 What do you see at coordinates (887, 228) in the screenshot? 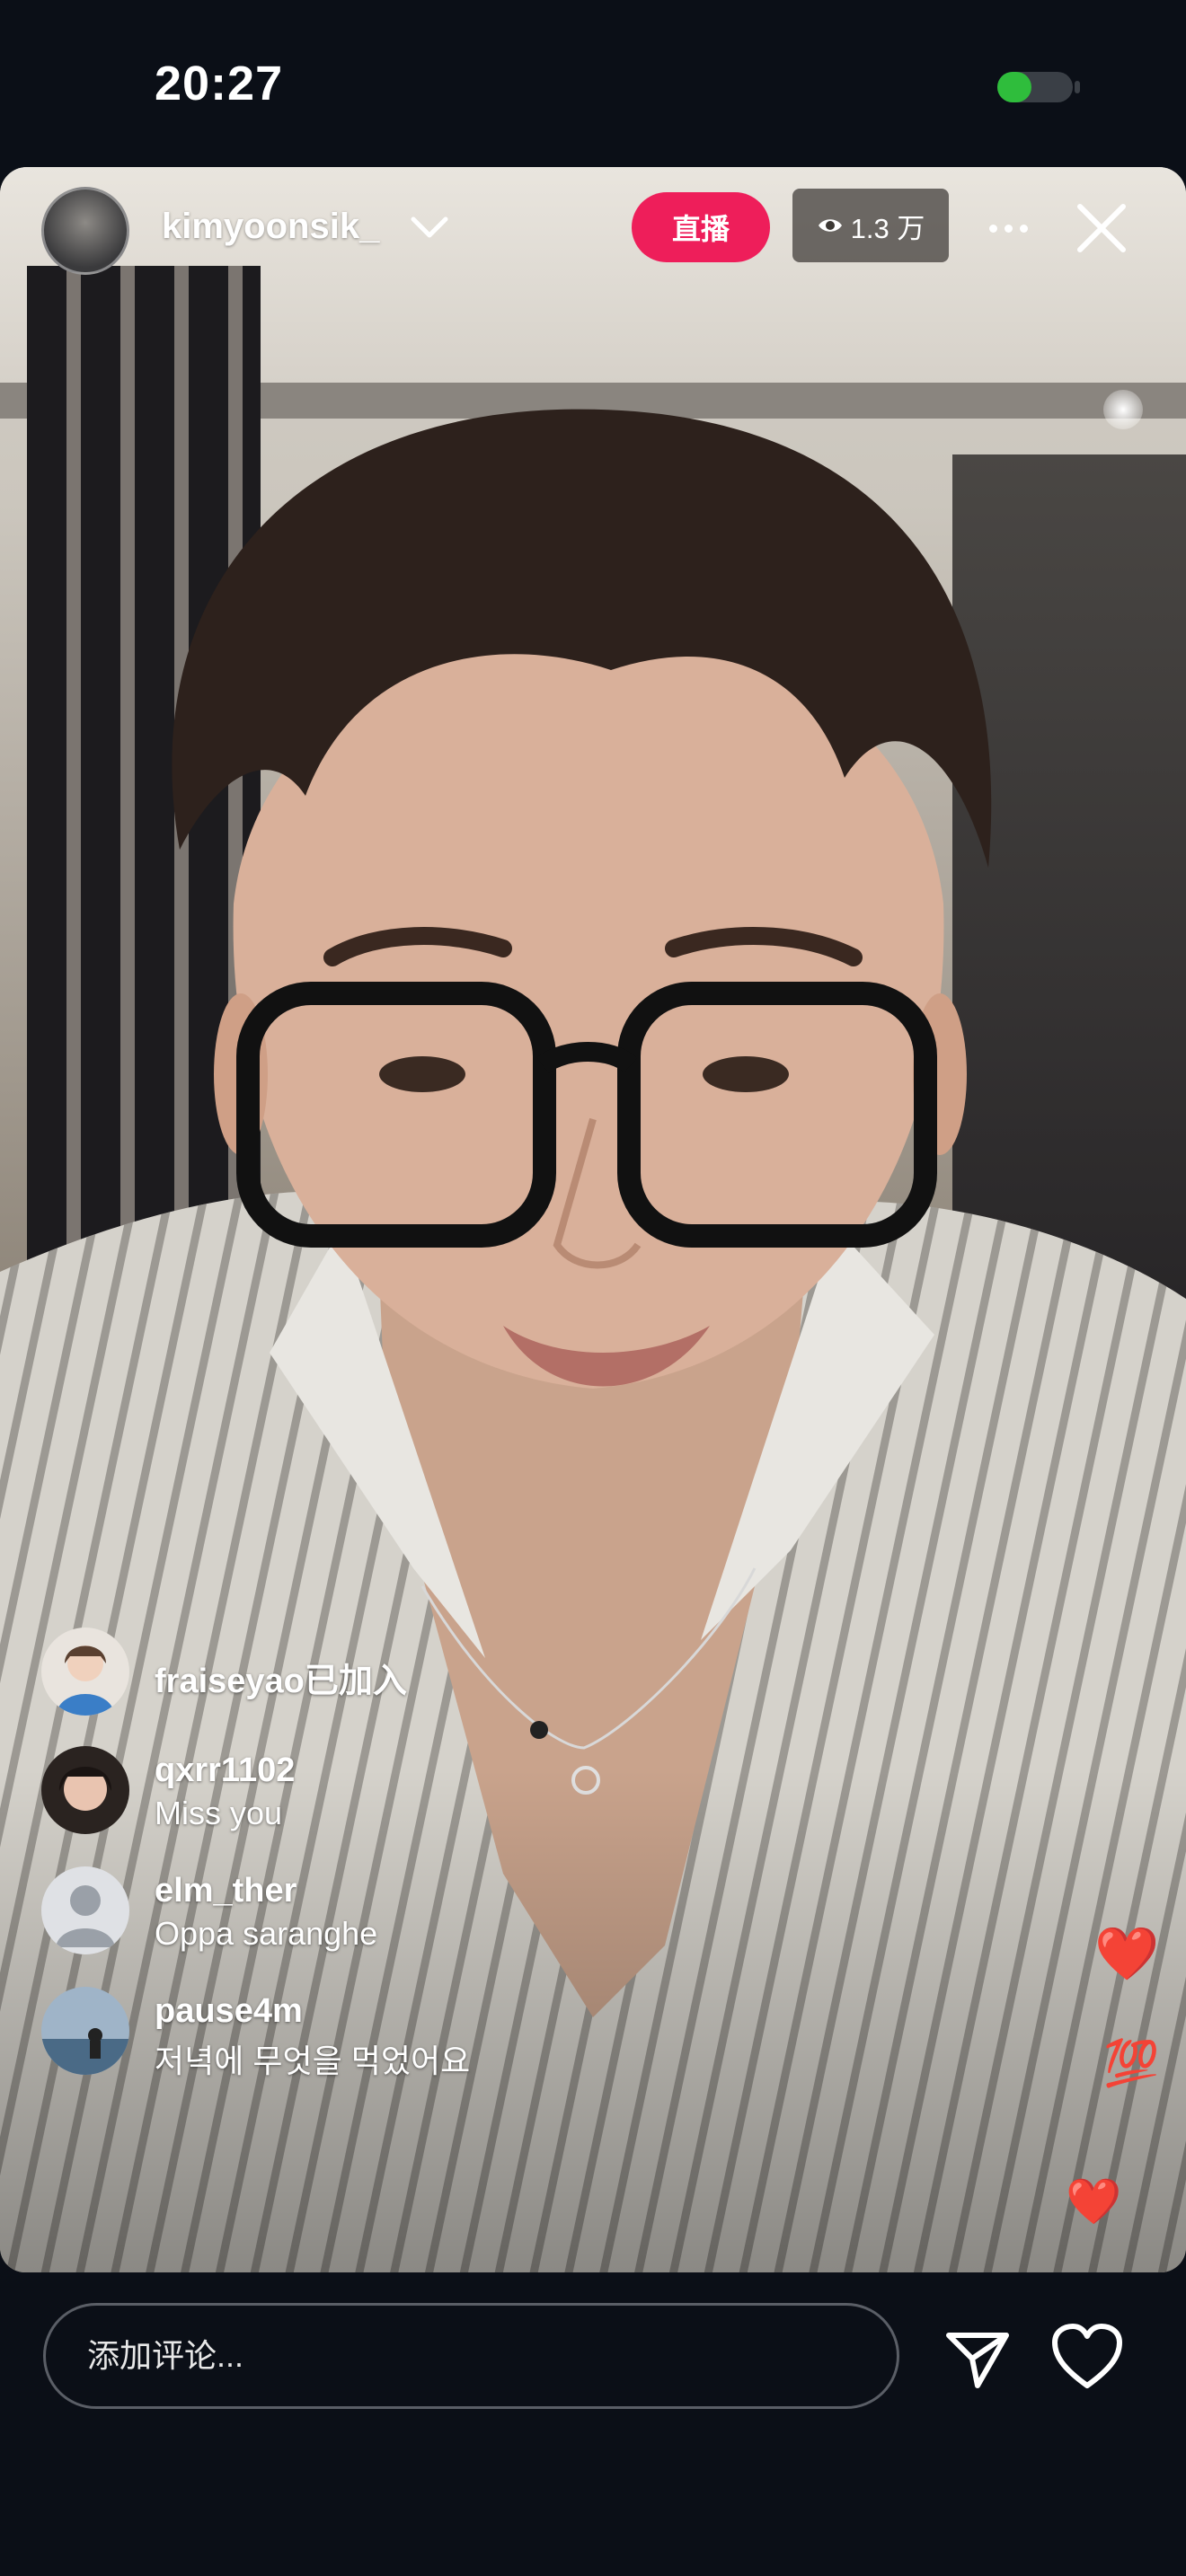
I see `viewer-count: 1.3 万` at bounding box center [887, 228].